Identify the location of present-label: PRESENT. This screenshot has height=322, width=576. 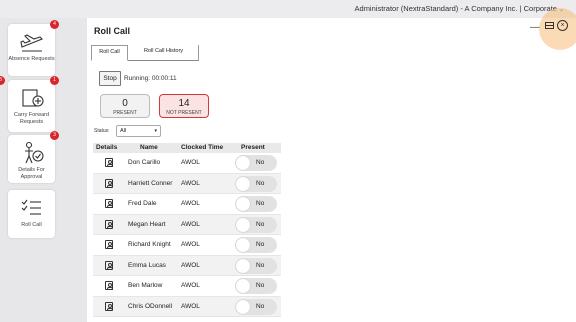
(125, 113).